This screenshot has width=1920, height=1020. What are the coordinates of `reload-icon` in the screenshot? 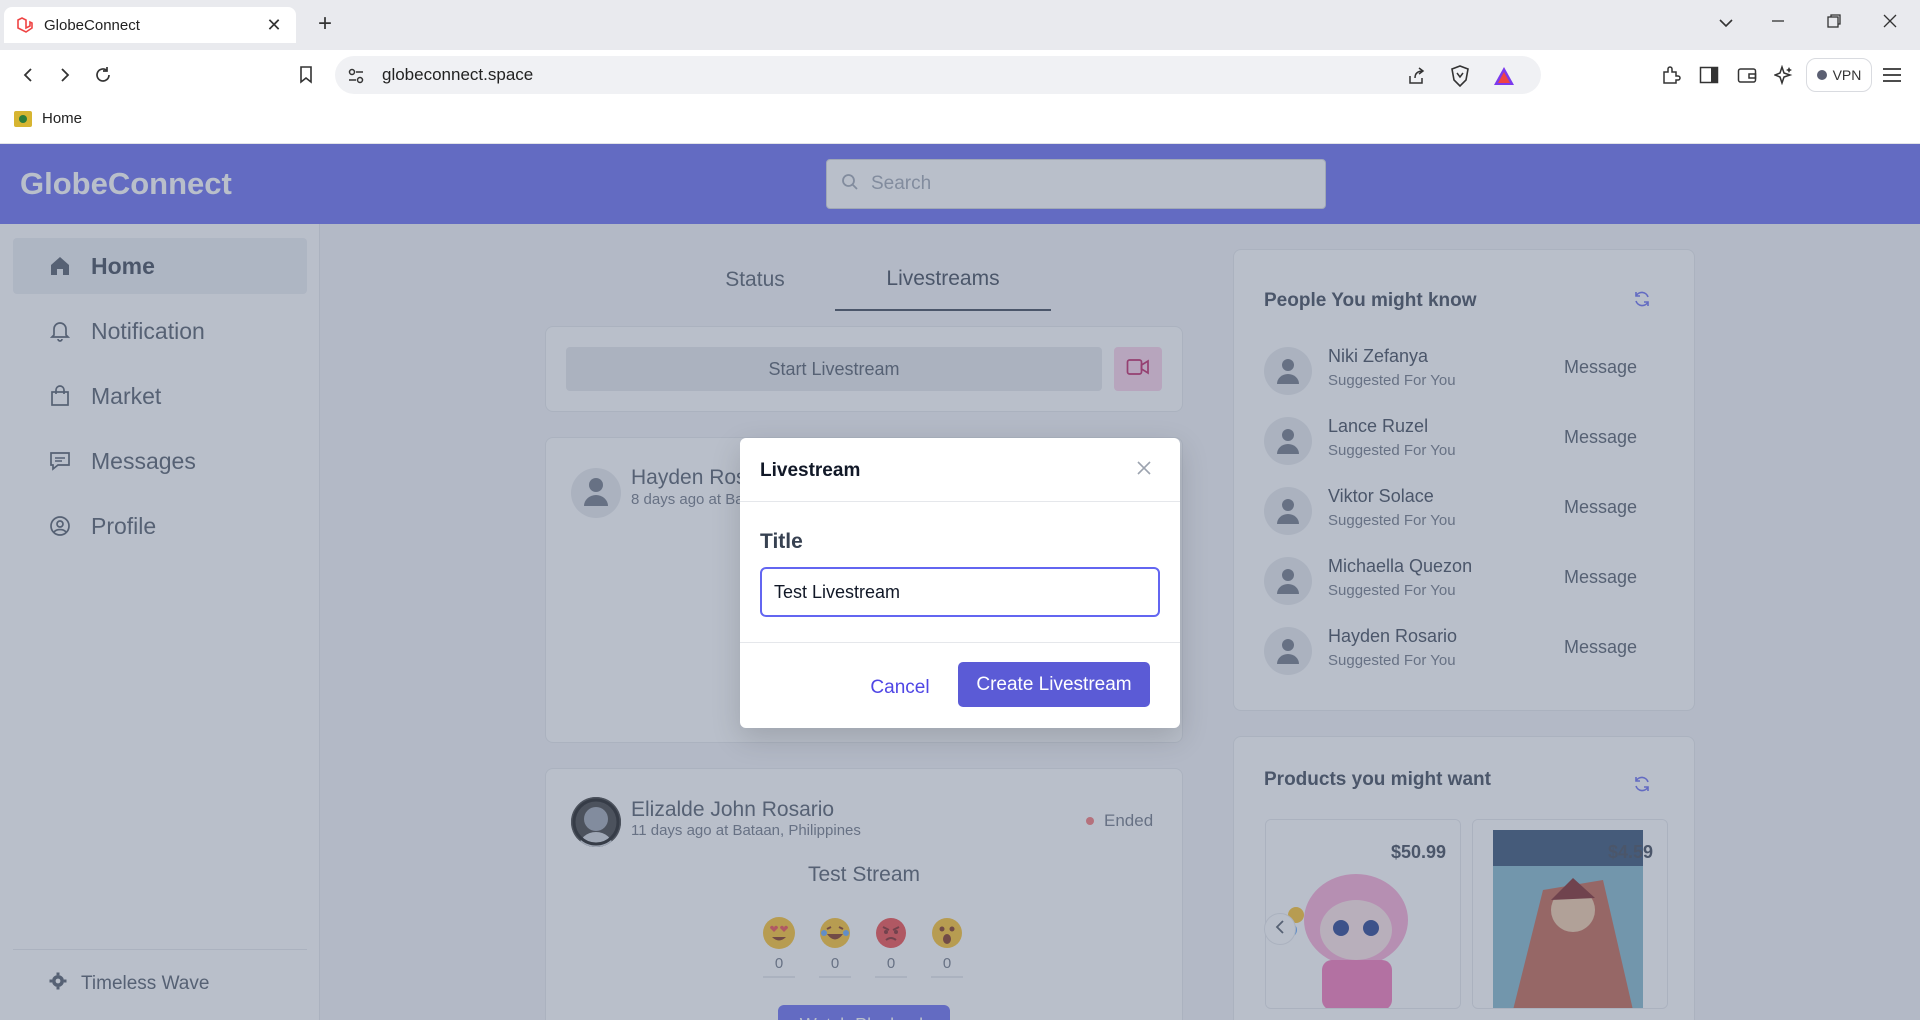 It's located at (103, 75).